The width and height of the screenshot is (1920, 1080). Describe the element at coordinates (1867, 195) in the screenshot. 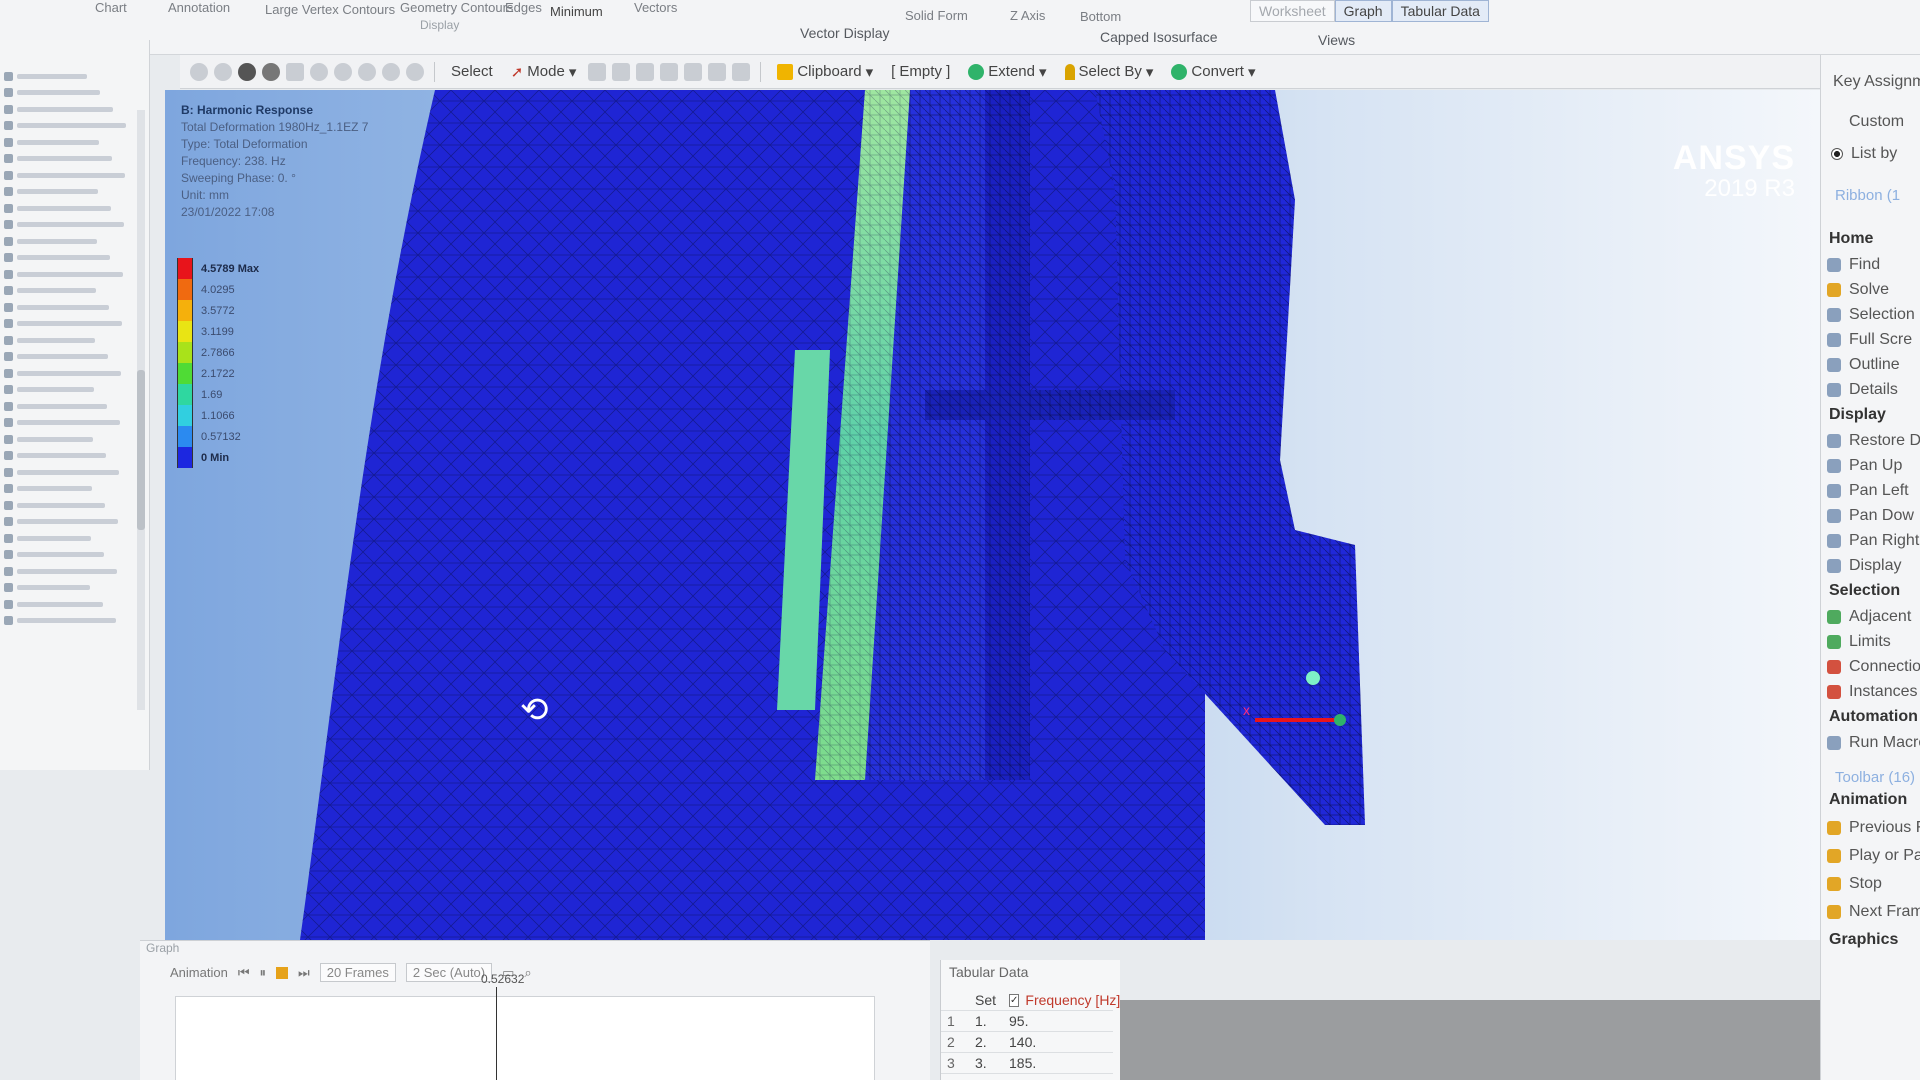

I see `ribbon-group-label: Ribbon (1` at that location.